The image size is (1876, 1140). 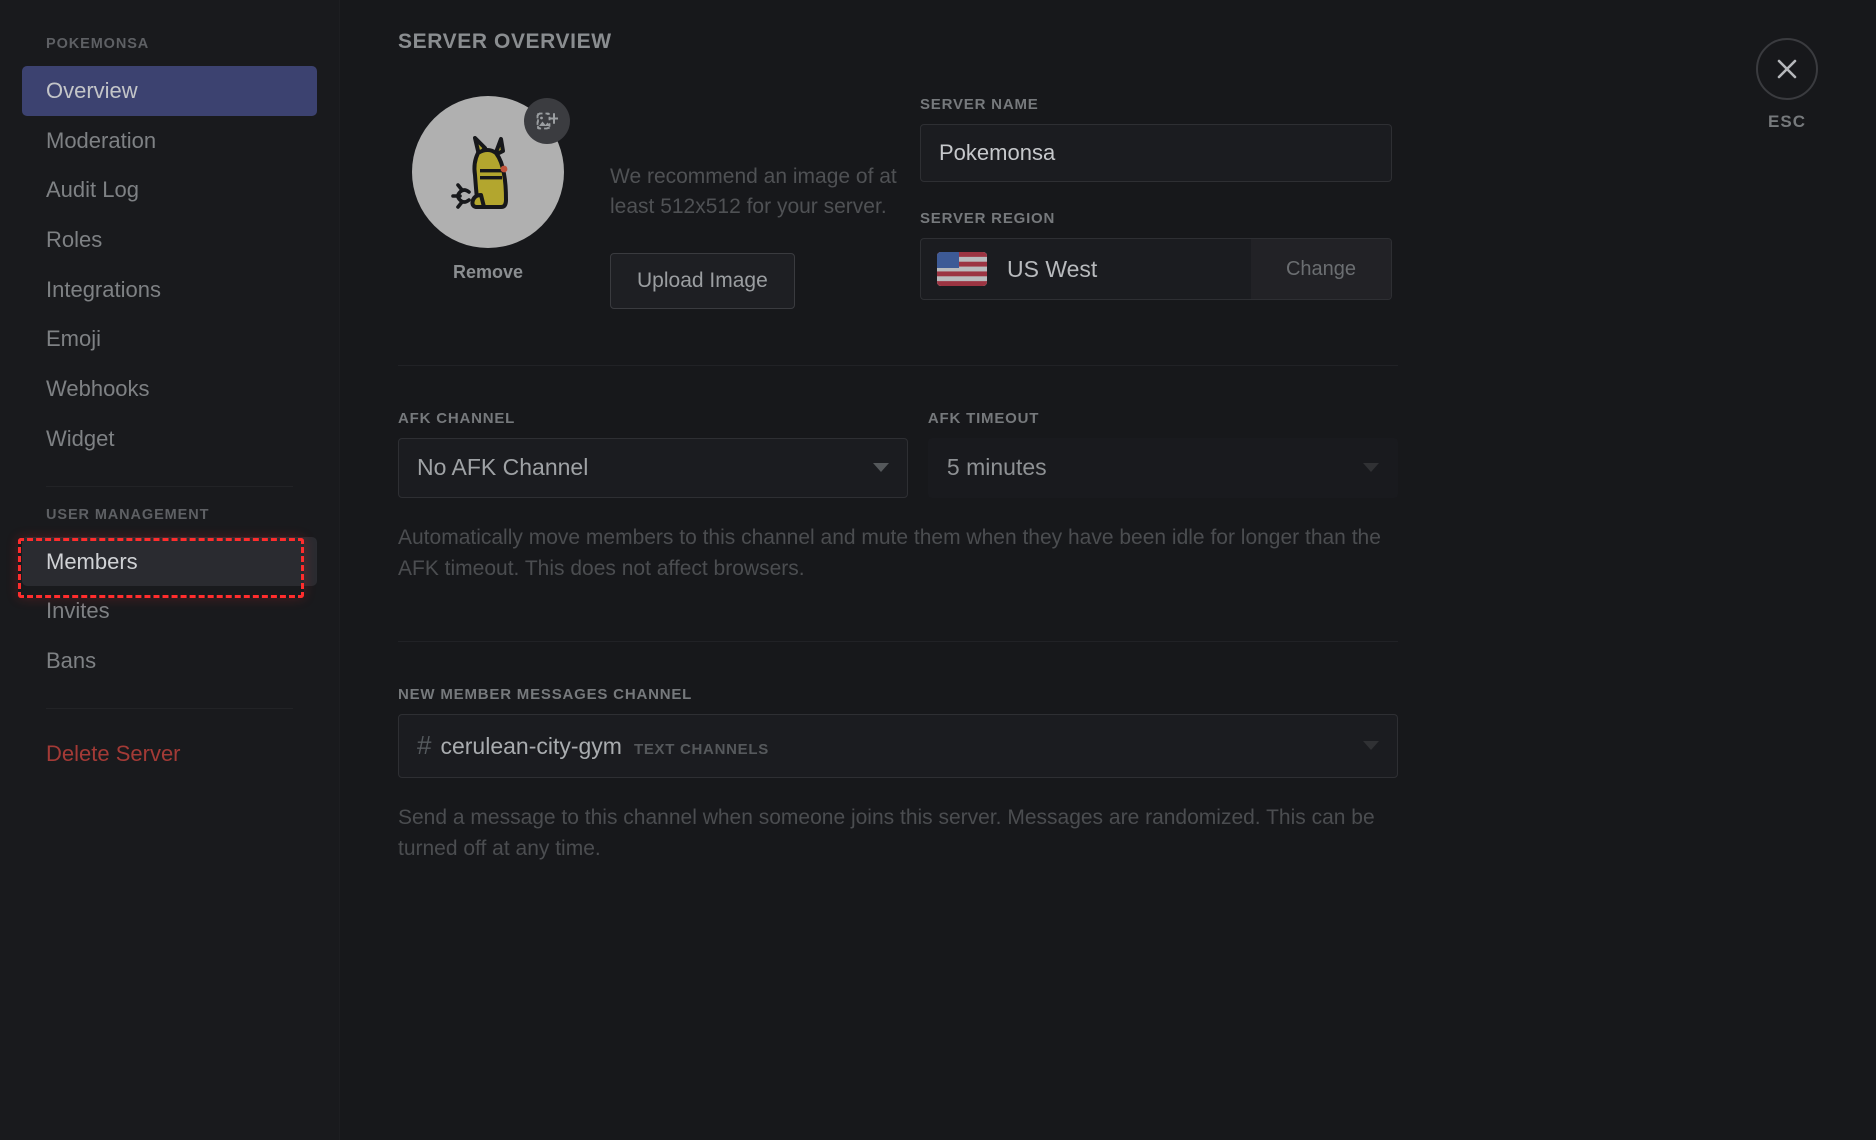 What do you see at coordinates (169, 661) in the screenshot?
I see `sidebar-item-bans: Bans` at bounding box center [169, 661].